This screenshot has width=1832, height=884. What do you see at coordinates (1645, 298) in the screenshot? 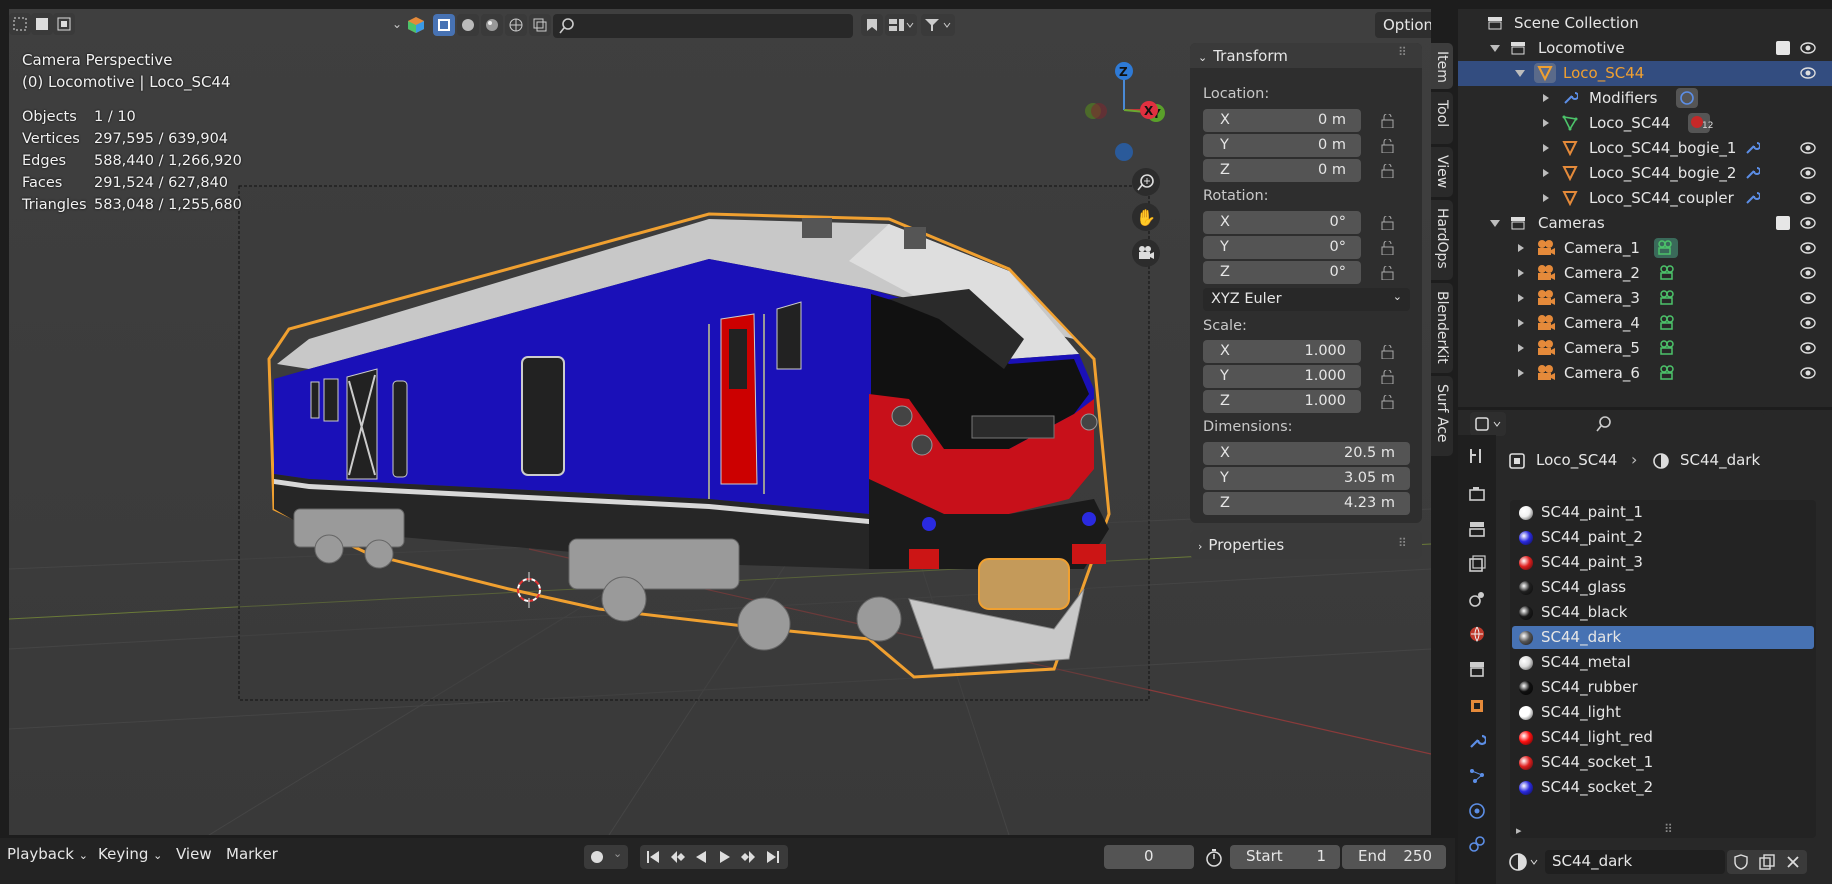
I see `outliner-camera-3: Camera_3` at bounding box center [1645, 298].